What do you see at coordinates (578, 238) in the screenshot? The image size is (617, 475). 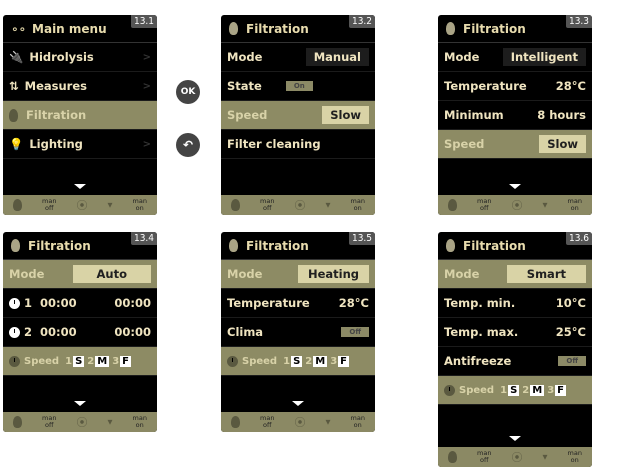 I see `screen-number: 13.6` at bounding box center [578, 238].